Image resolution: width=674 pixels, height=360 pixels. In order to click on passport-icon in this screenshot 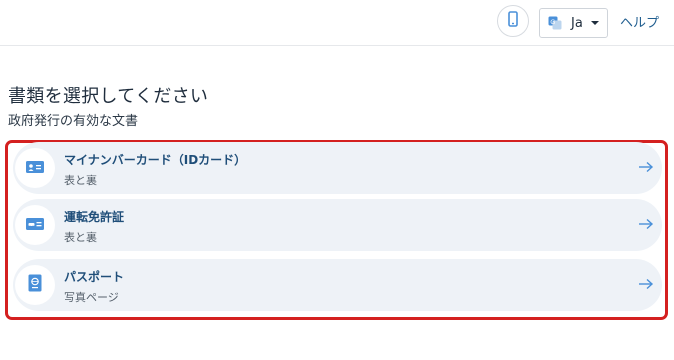, I will do `click(35, 285)`.